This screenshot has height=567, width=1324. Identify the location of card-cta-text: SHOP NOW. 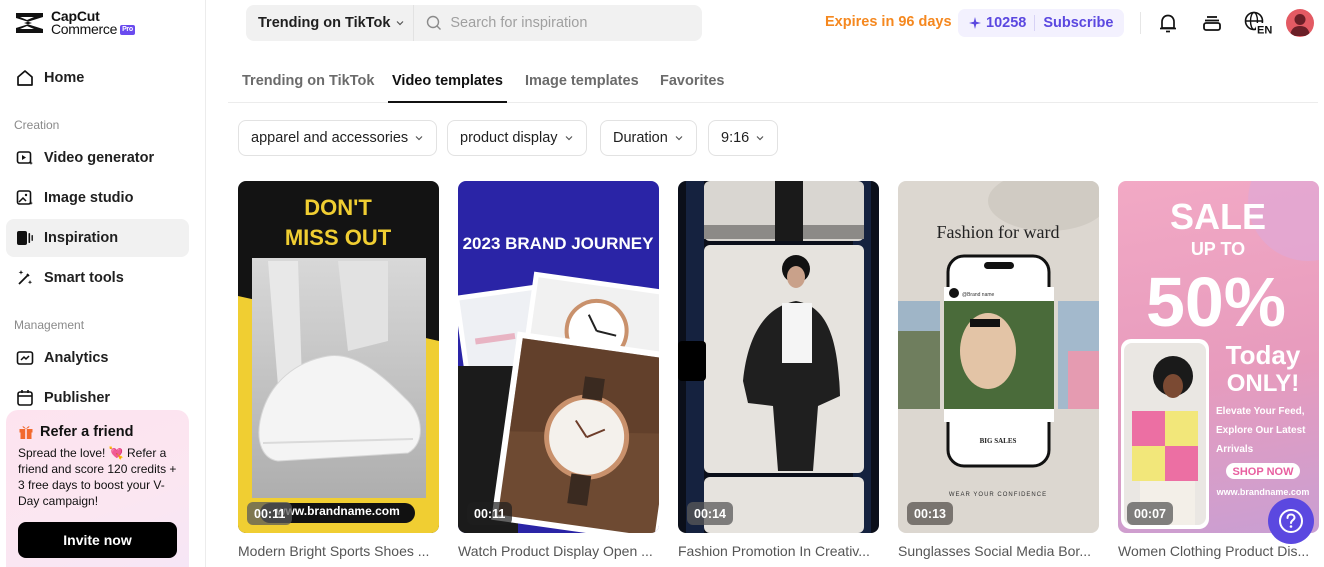
(1264, 472).